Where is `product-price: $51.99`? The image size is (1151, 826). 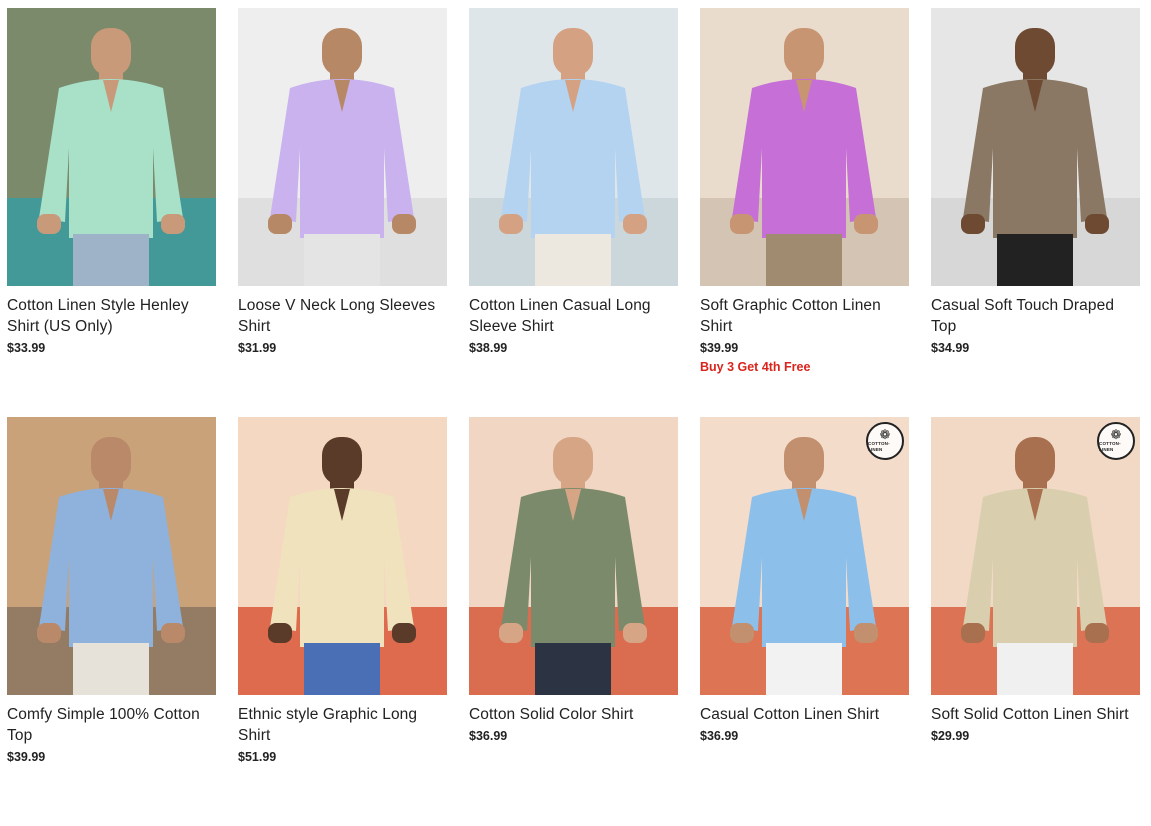 product-price: $51.99 is located at coordinates (257, 757).